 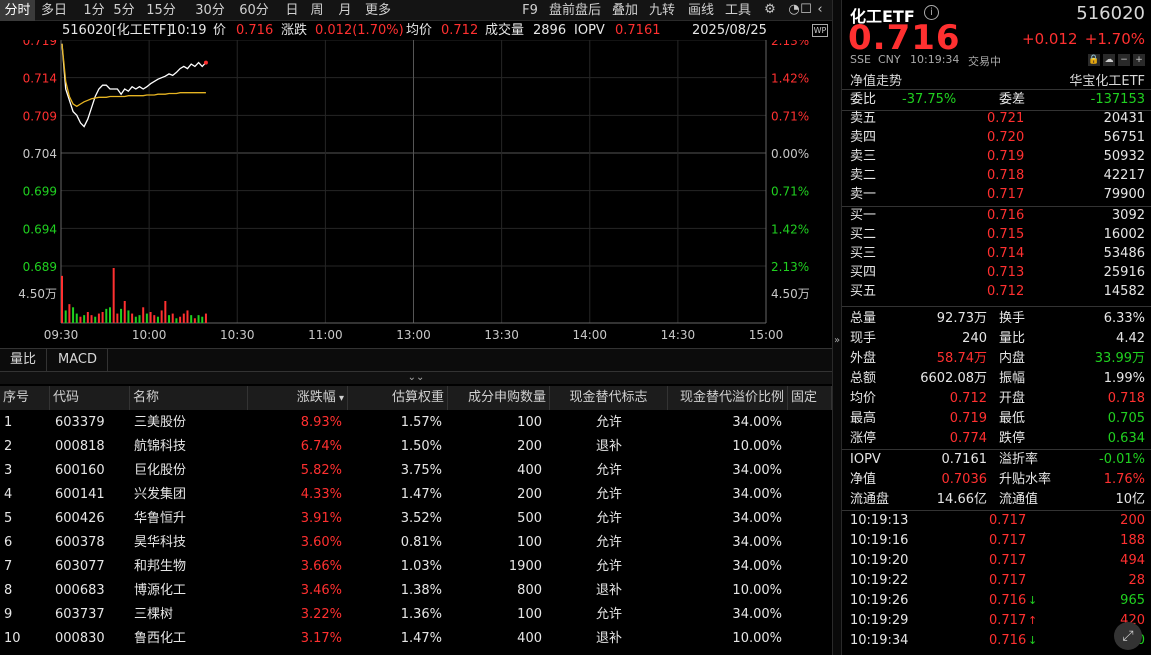 What do you see at coordinates (1019, 499) in the screenshot?
I see `stat-label: 流通值` at bounding box center [1019, 499].